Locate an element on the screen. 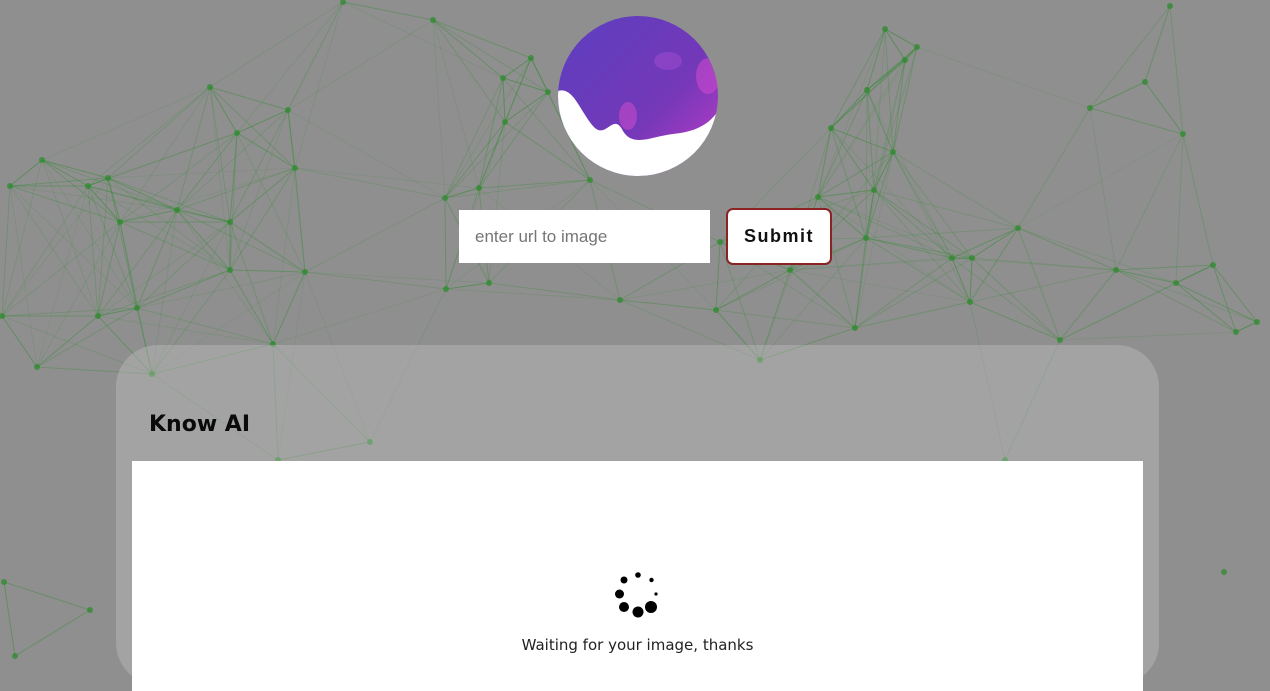 Image resolution: width=1270 pixels, height=691 pixels. status-text: Waiting for your image, thanks is located at coordinates (637, 645).